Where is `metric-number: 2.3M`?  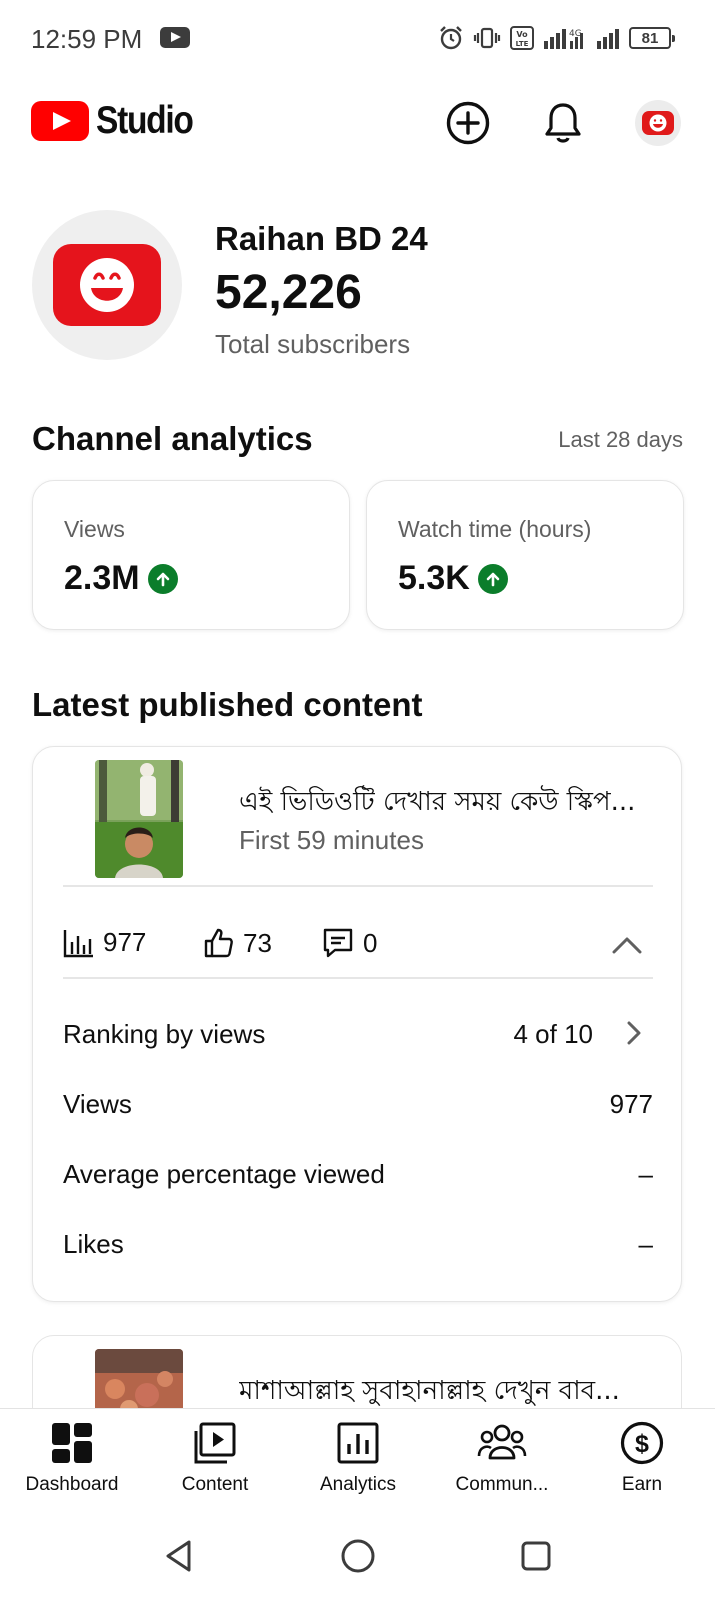
metric-number: 2.3M is located at coordinates (102, 578).